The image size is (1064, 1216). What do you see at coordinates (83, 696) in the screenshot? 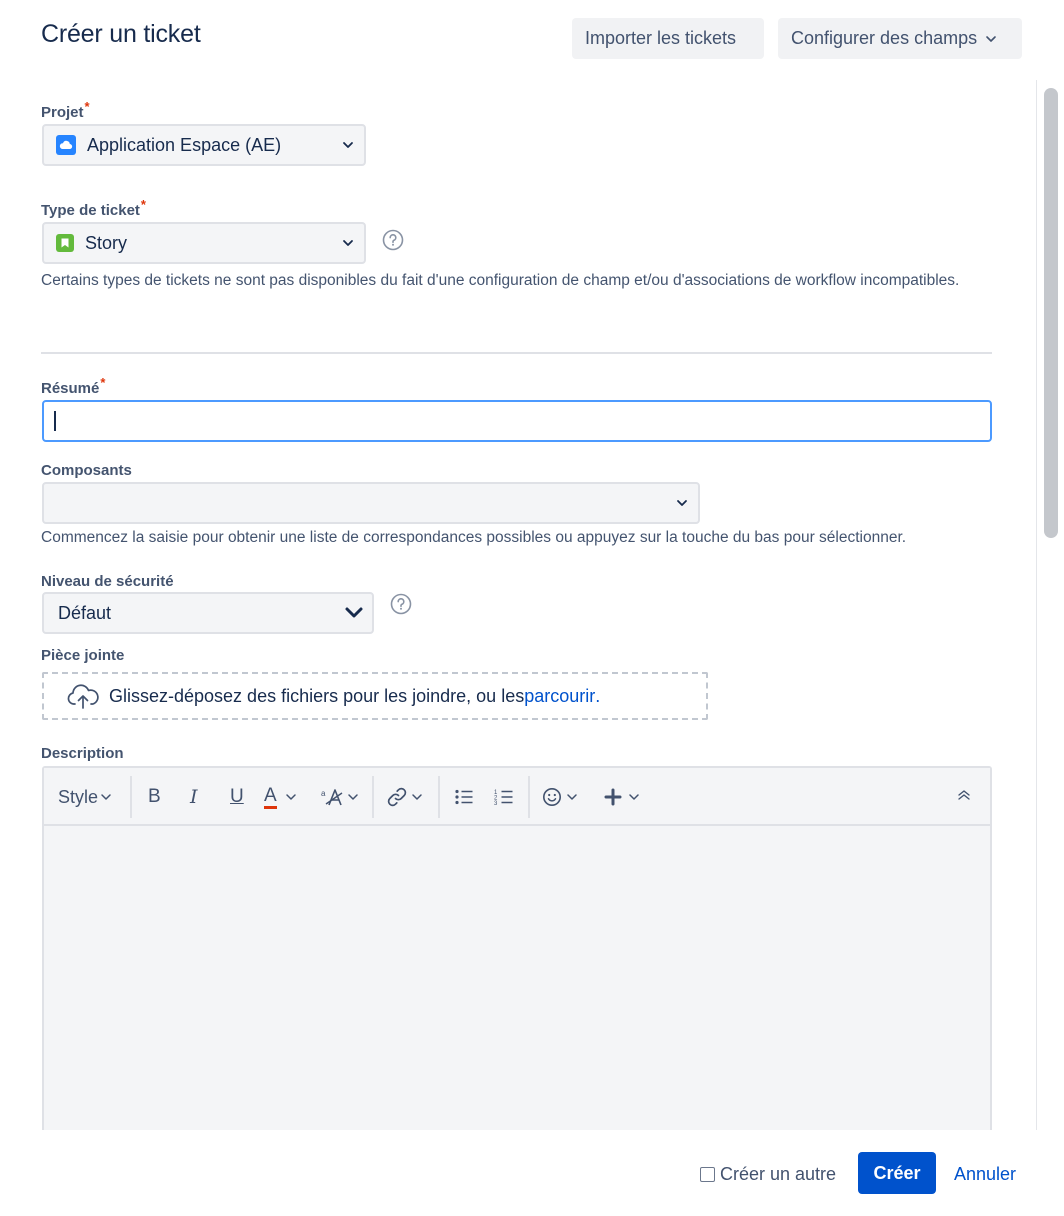
I see `cloud-upload-icon` at bounding box center [83, 696].